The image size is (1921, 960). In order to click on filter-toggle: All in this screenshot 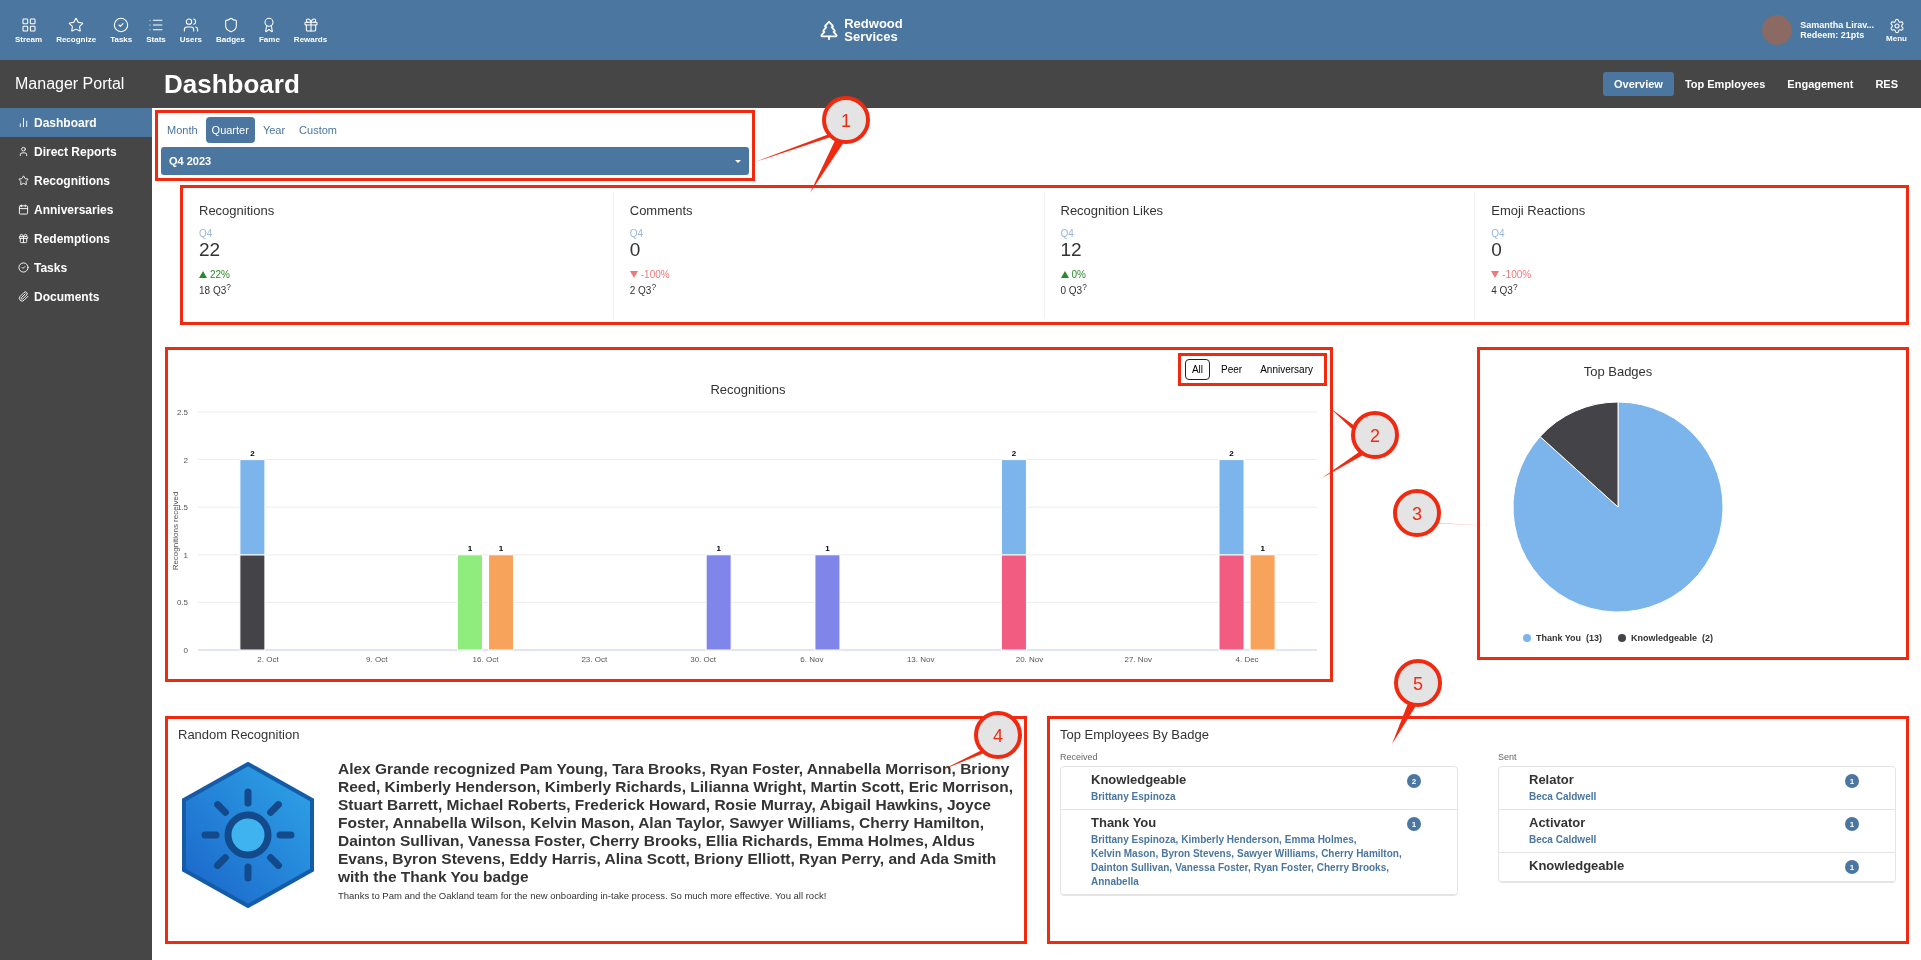, I will do `click(1197, 369)`.